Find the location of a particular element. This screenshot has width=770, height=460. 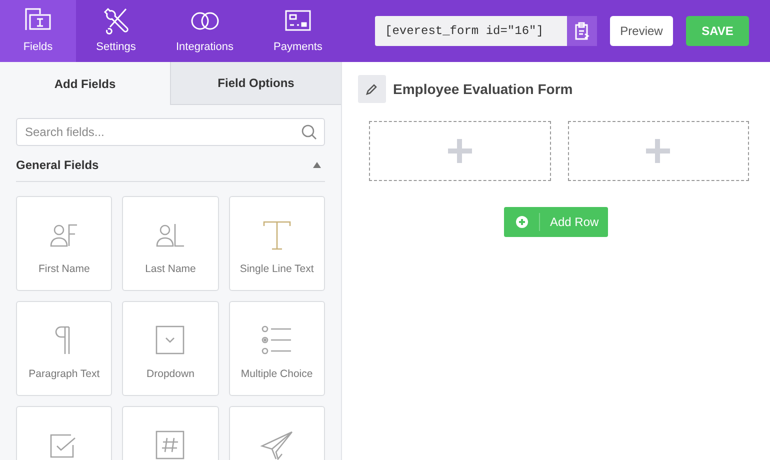

field-tile: Multiple Choice is located at coordinates (276, 348).